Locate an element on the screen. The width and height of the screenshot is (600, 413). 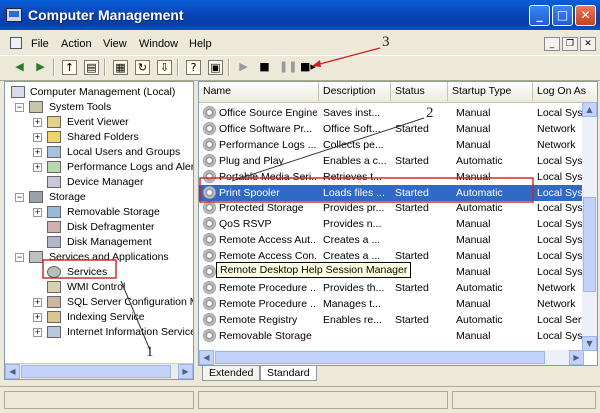
menu-view: View is located at coordinates (115, 44).